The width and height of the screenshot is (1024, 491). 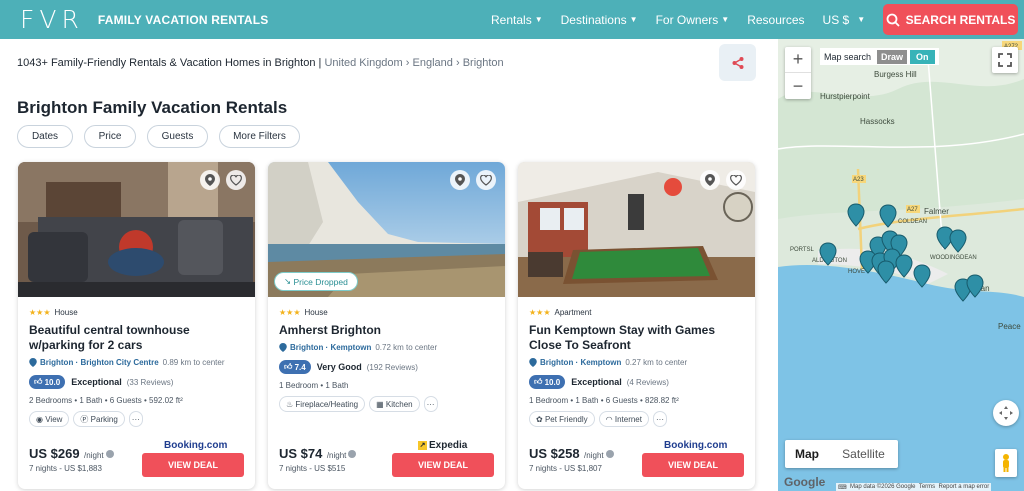 I want to click on trending-down-icon: ↘, so click(x=288, y=281).